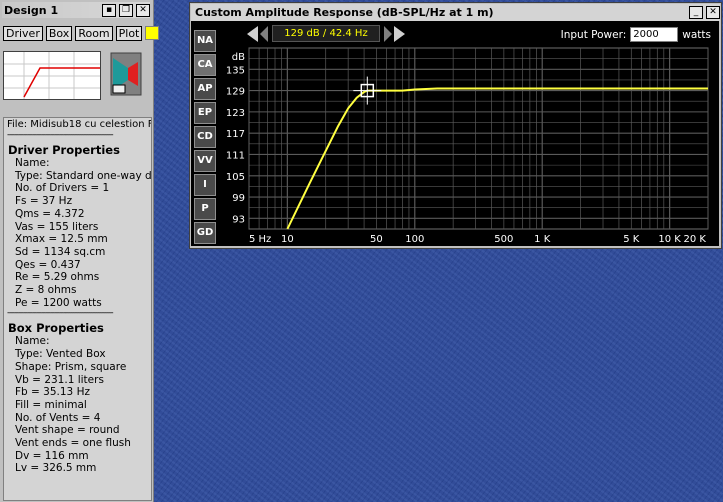 The image size is (723, 502). What do you see at coordinates (205, 185) in the screenshot?
I see `plot-button-i: I` at bounding box center [205, 185].